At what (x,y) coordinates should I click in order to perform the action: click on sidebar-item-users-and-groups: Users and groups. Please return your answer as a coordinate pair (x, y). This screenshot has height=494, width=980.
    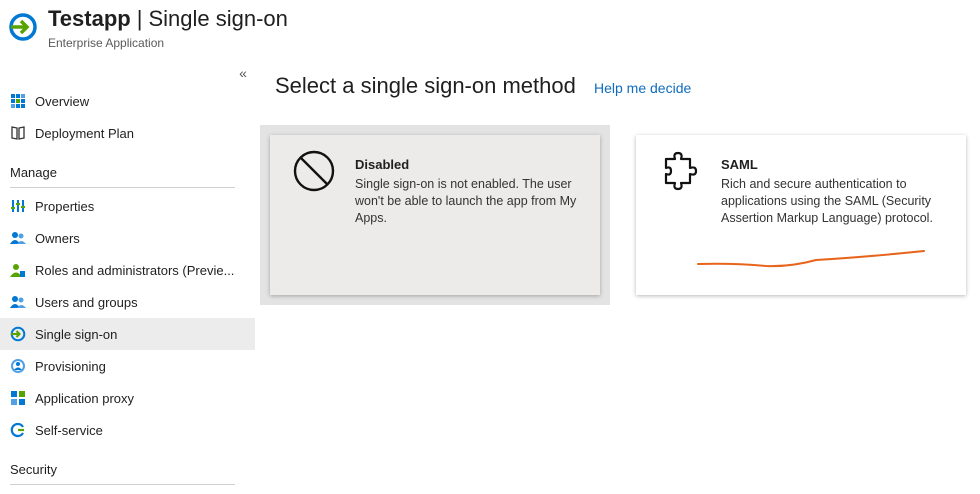
    Looking at the image, I should click on (127, 302).